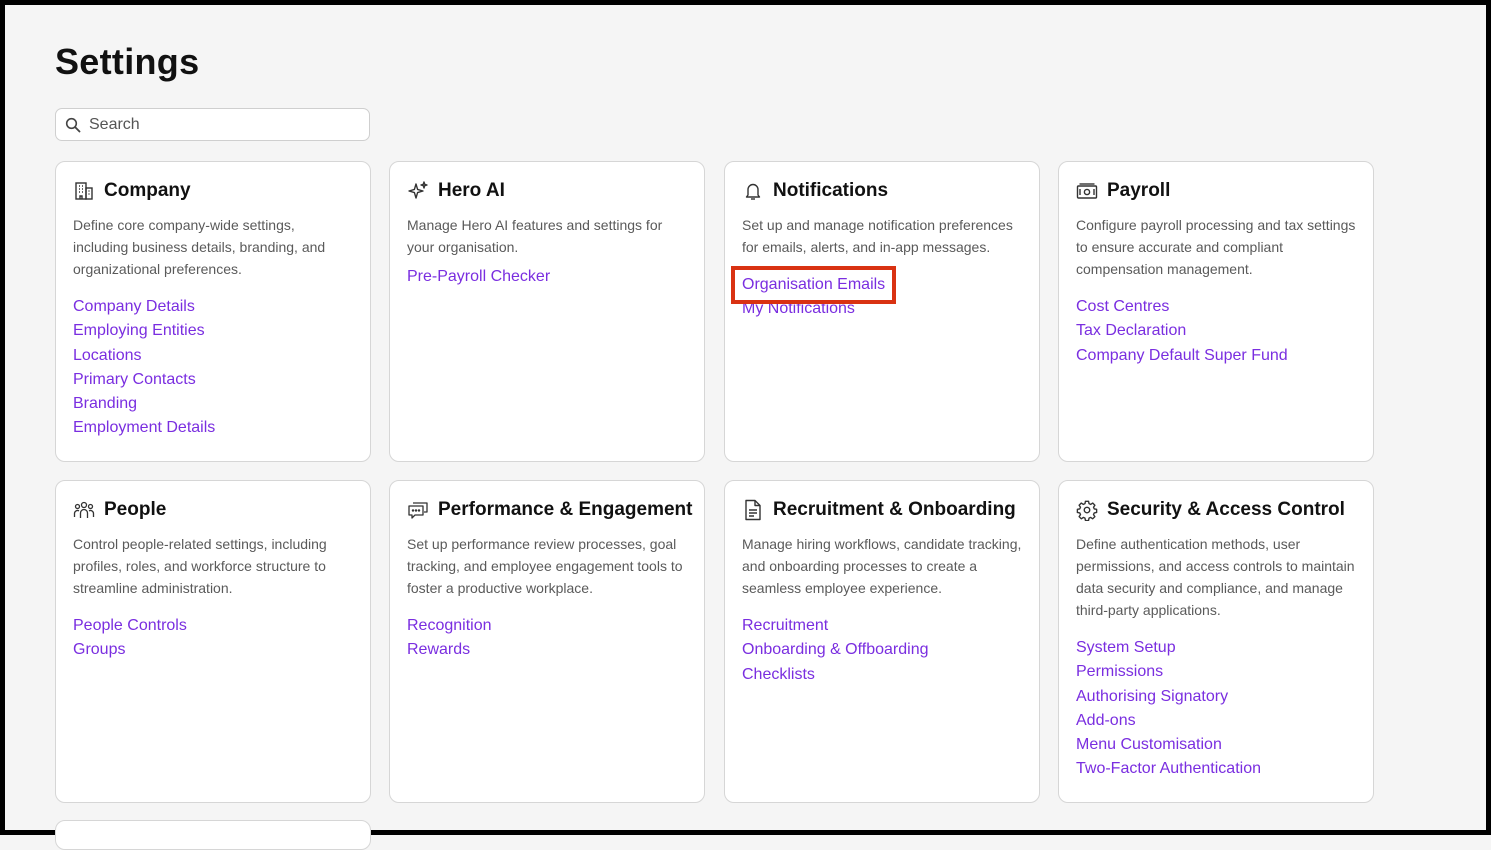  What do you see at coordinates (84, 191) in the screenshot?
I see `building-icon` at bounding box center [84, 191].